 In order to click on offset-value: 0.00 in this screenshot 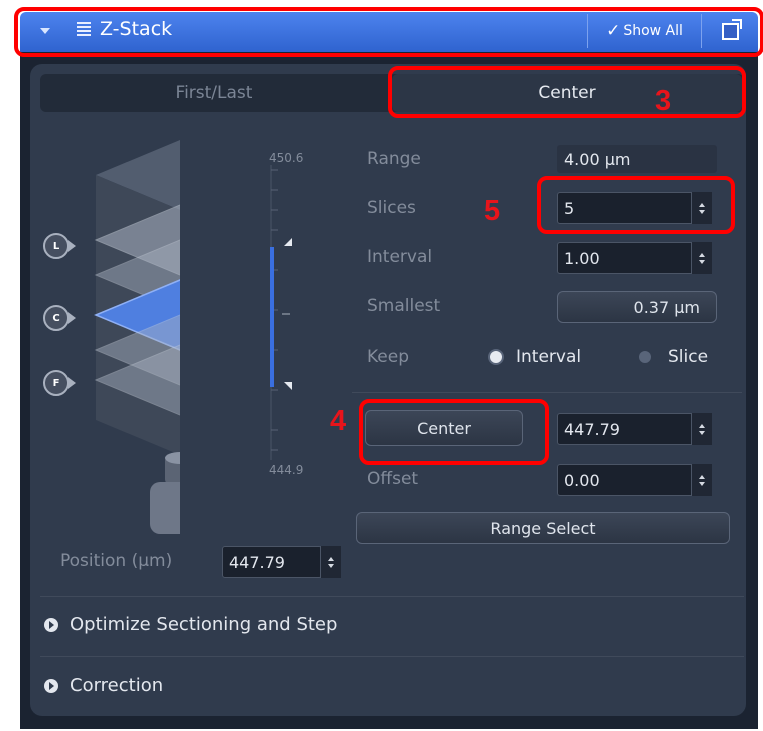, I will do `click(582, 480)`.